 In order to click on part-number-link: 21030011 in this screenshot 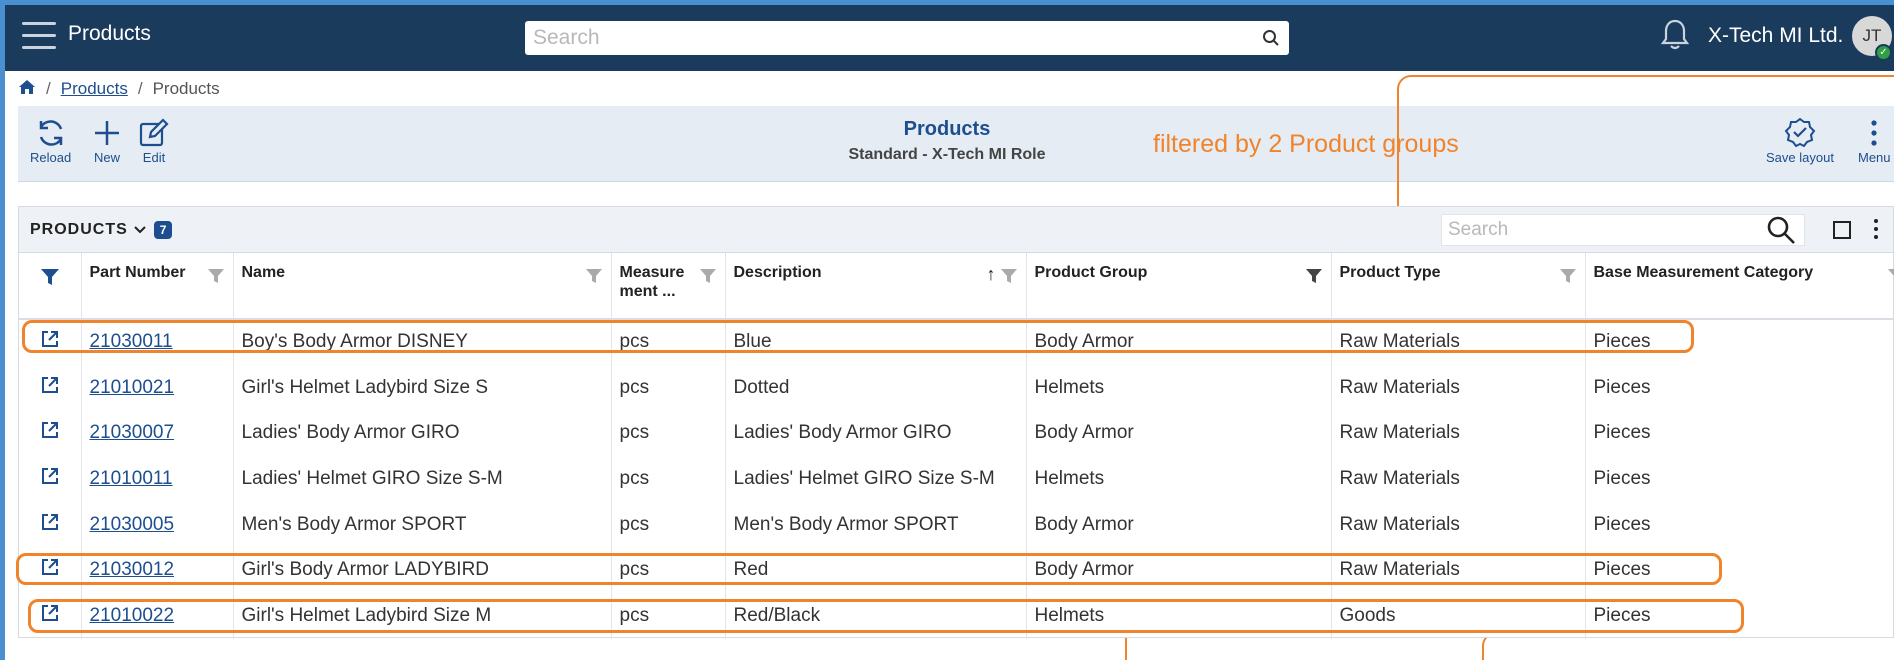, I will do `click(131, 341)`.